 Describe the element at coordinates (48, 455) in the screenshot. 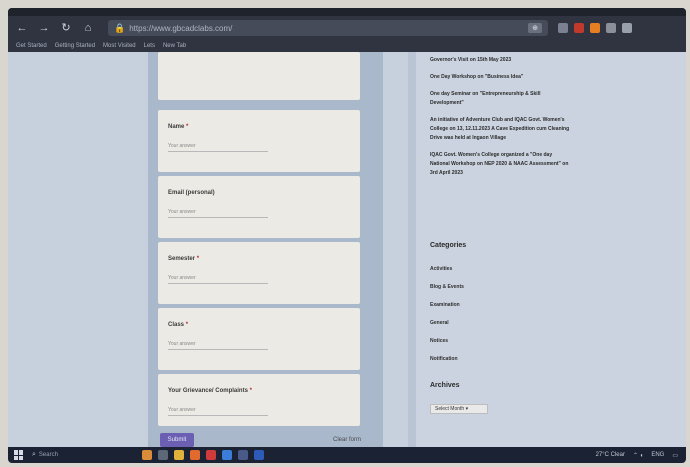

I see `taskbar-search-placeholder: Search` at that location.